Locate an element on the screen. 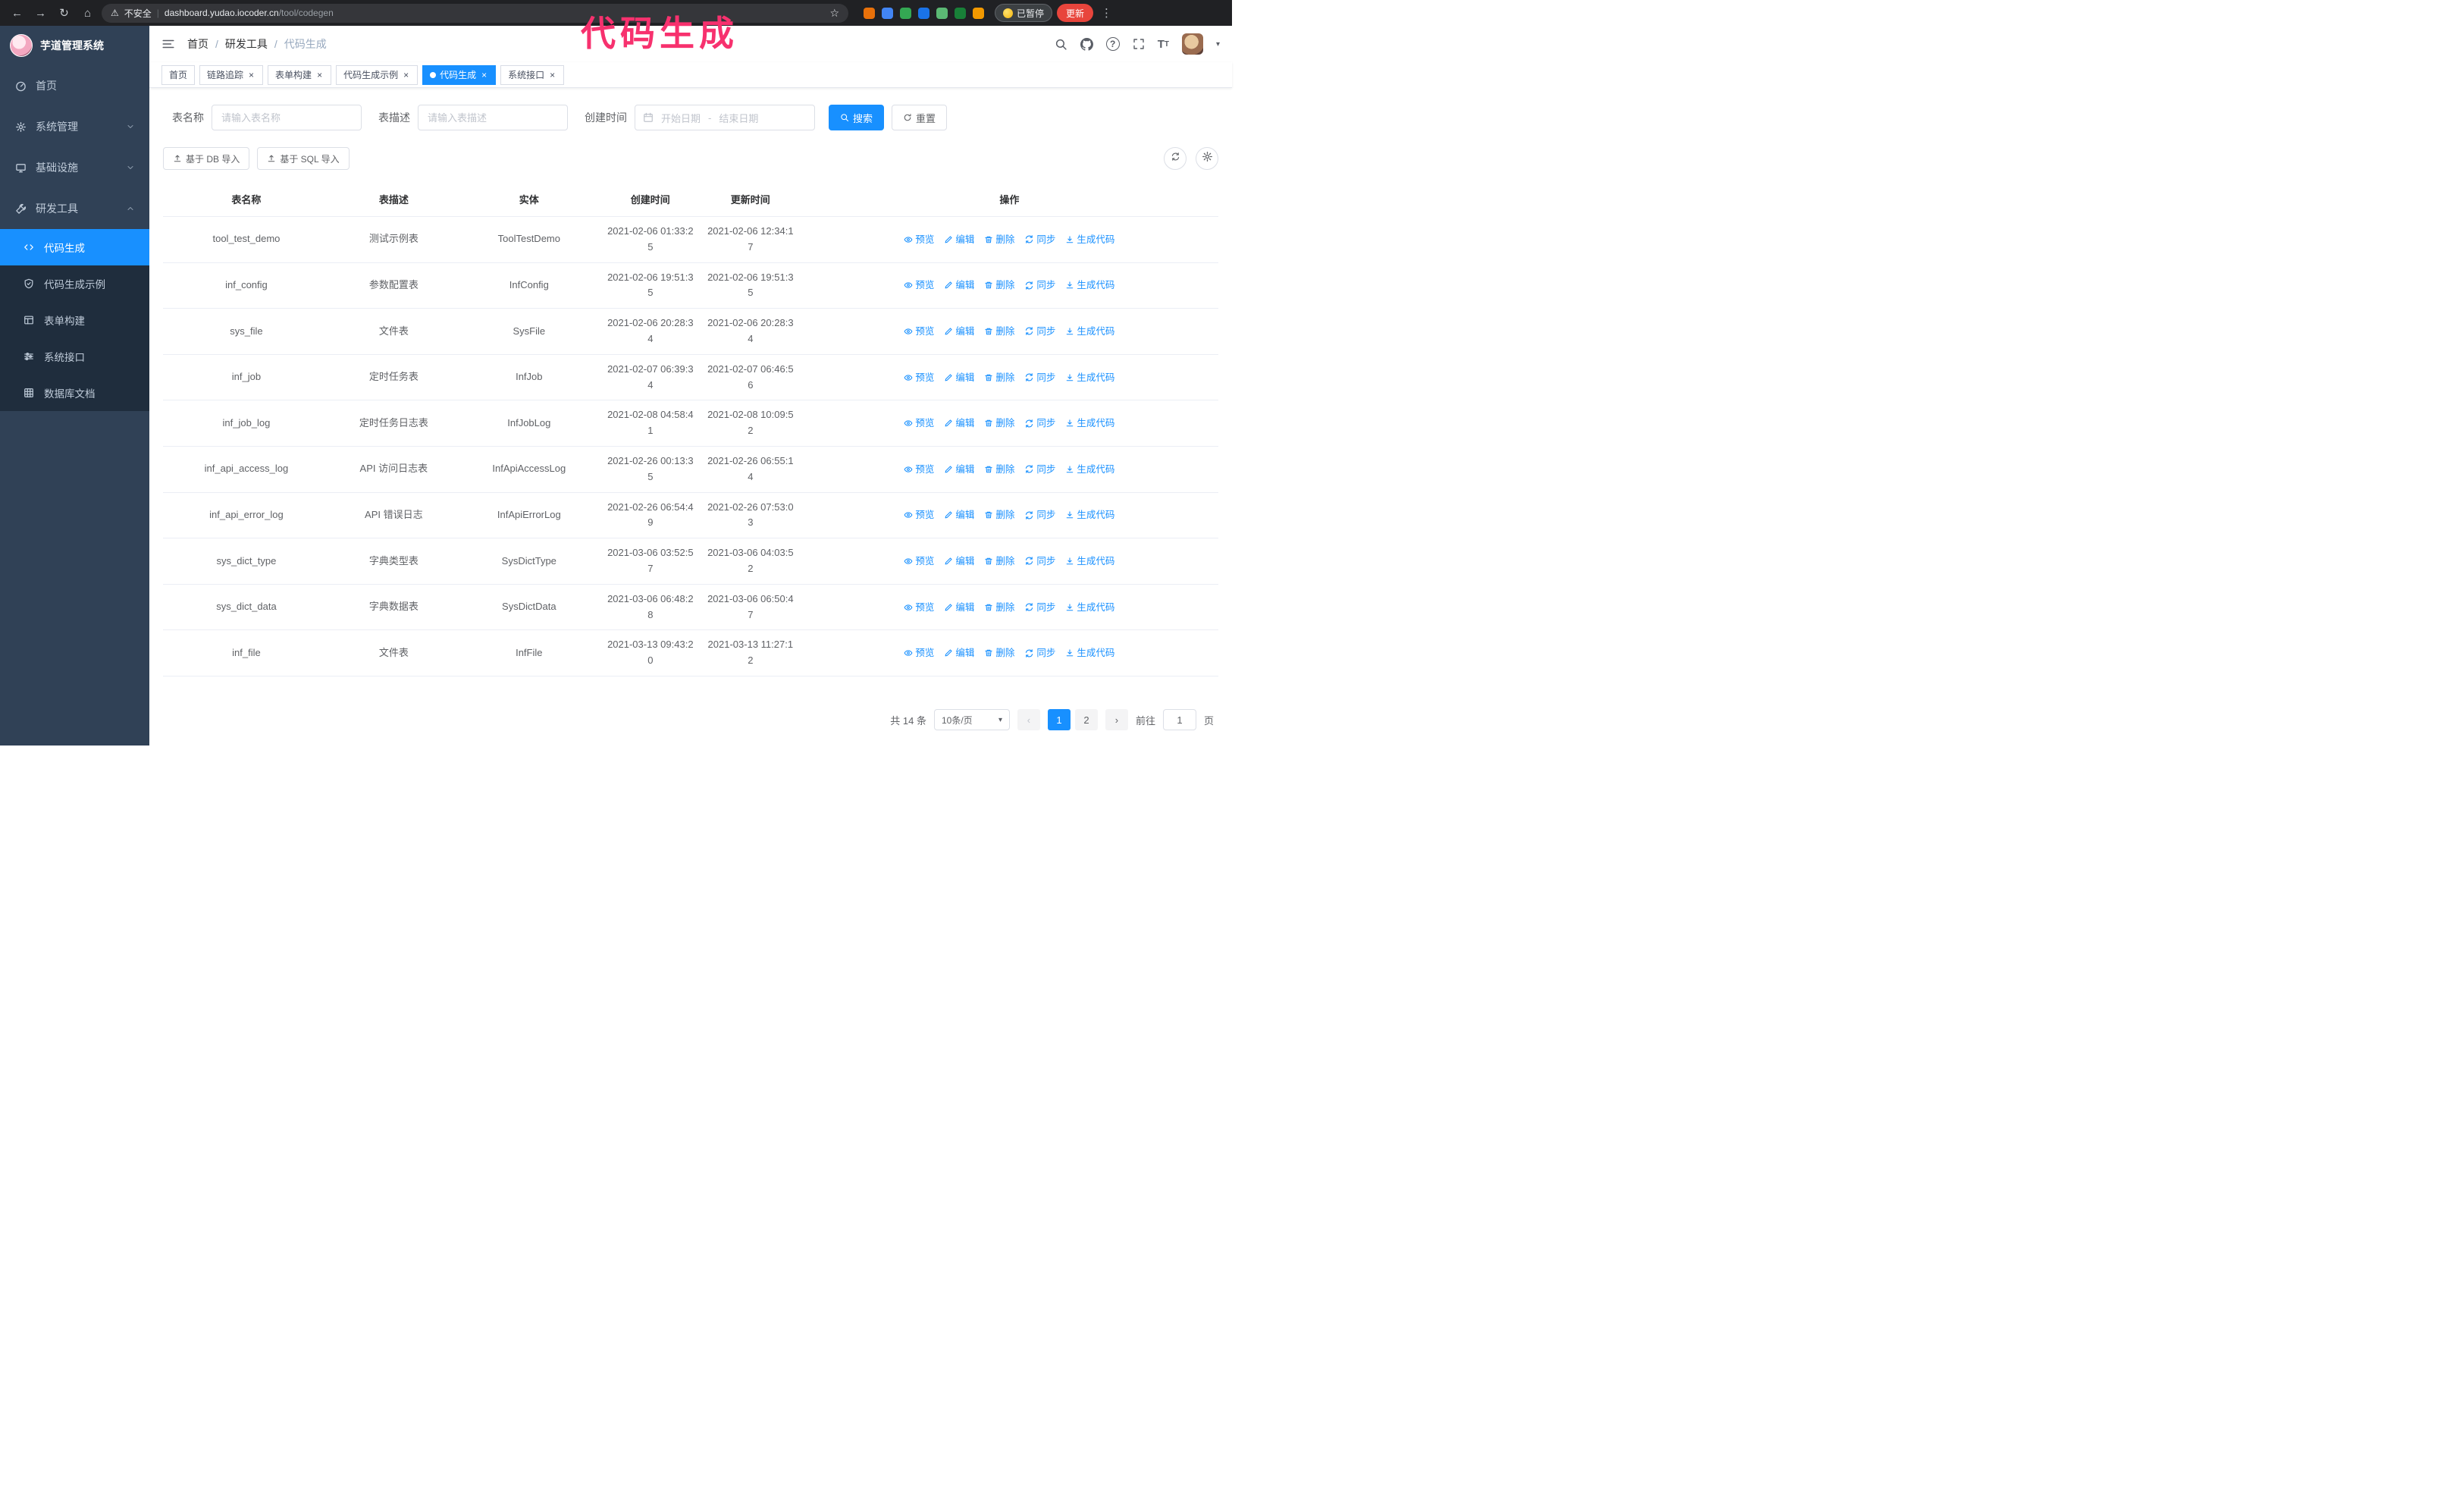 This screenshot has height=1491, width=2464. view-tag: 链路追踪 × is located at coordinates (231, 74).